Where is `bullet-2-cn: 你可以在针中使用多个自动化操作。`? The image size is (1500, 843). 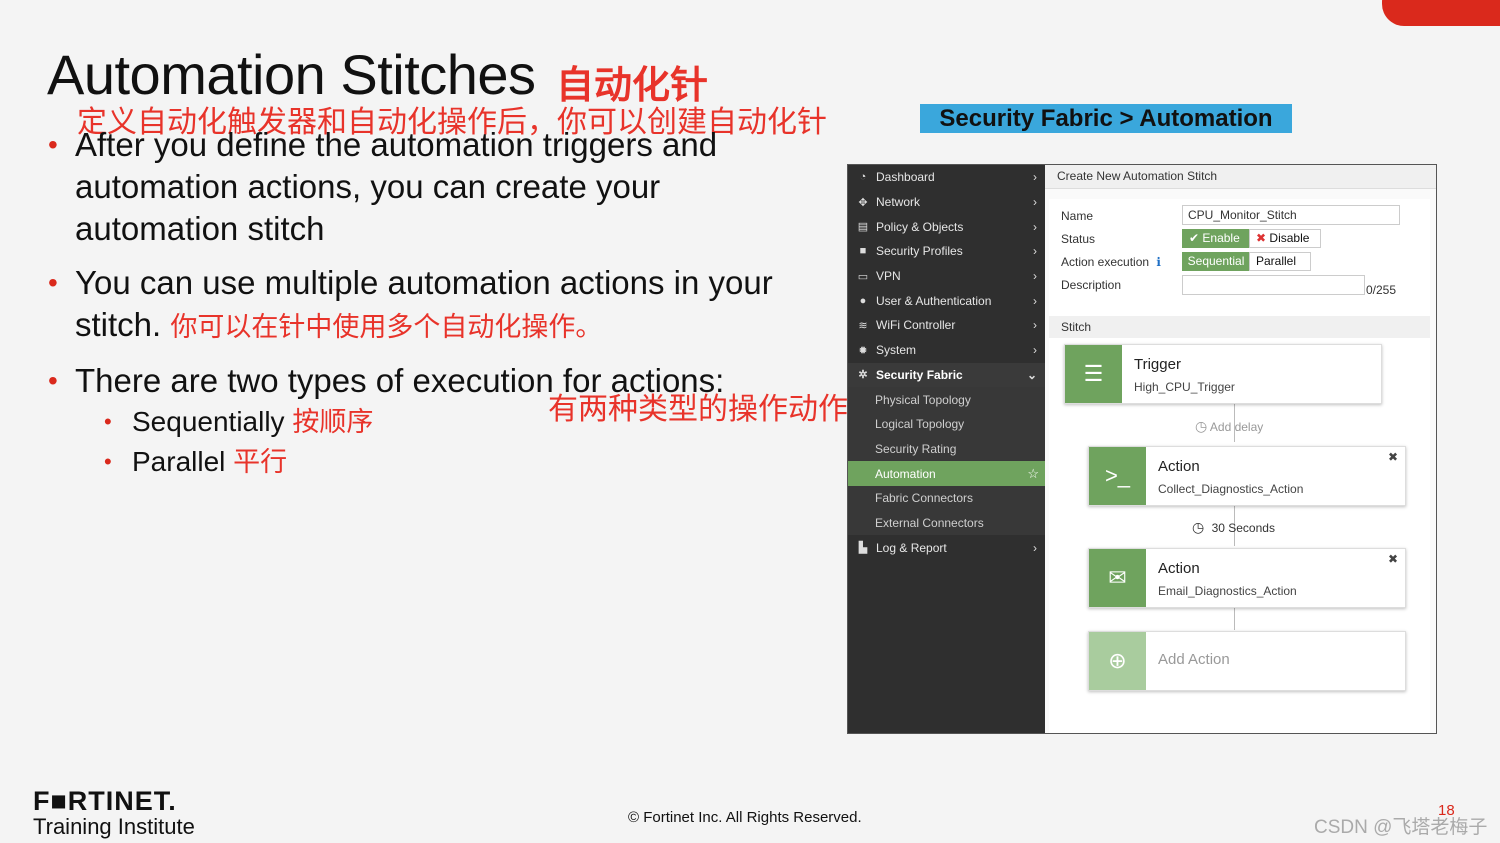
bullet-2-cn: 你可以在针中使用多个自动化操作。 is located at coordinates (386, 327).